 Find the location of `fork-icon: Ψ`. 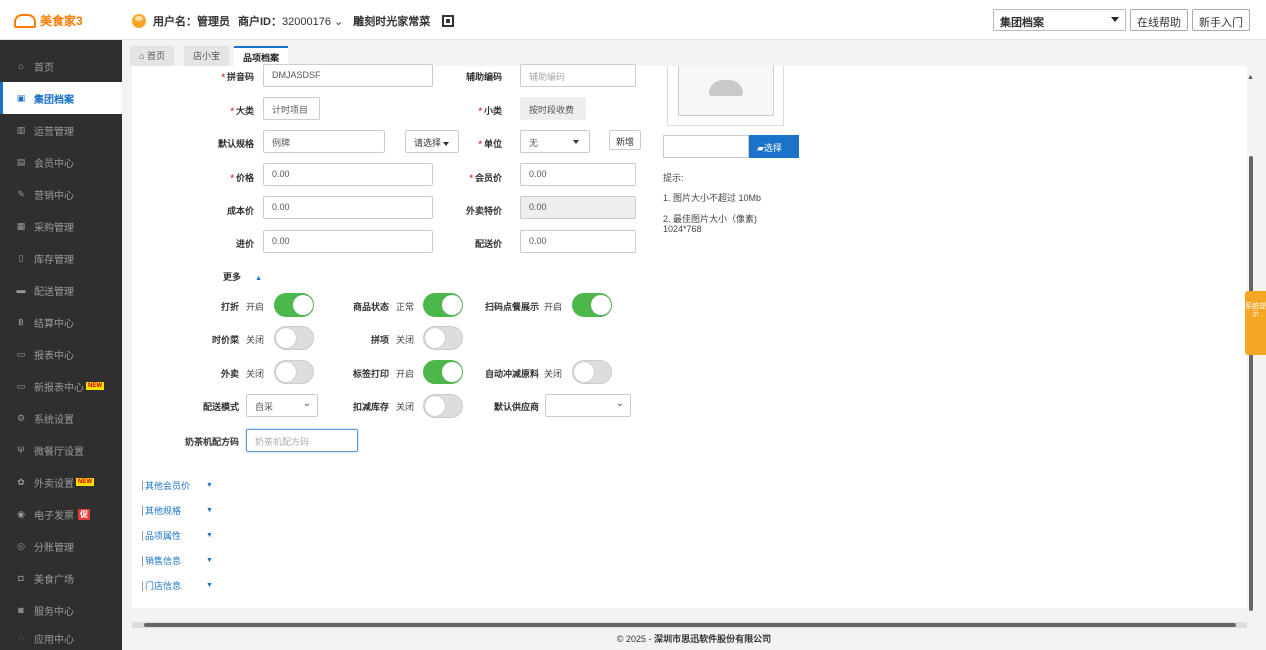

fork-icon: Ψ is located at coordinates (21, 450).